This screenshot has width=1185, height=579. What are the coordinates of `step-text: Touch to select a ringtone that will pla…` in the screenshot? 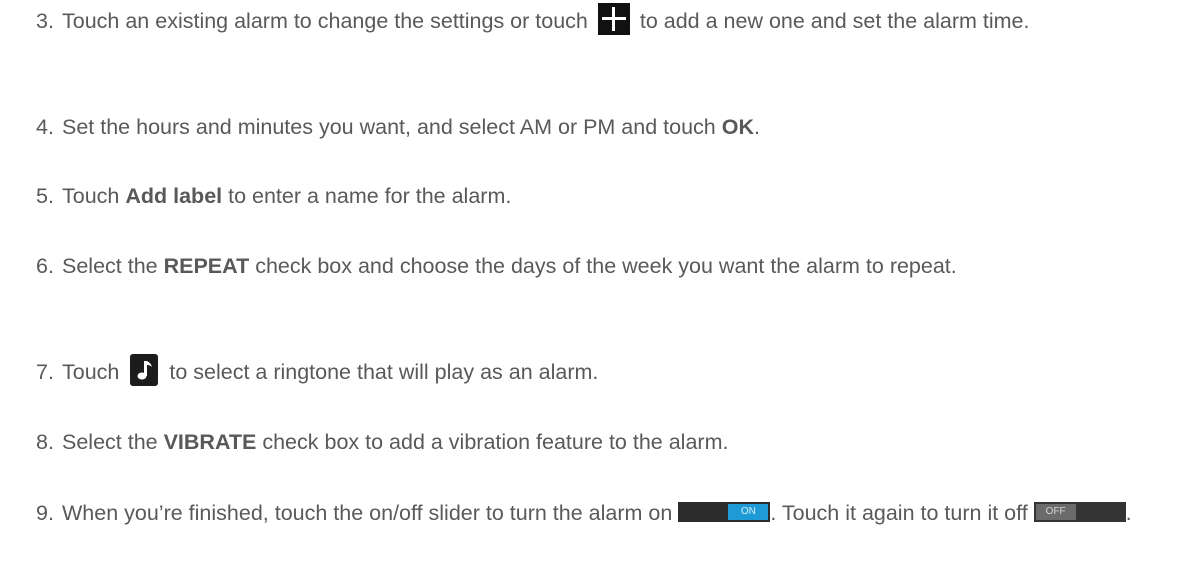 It's located at (619, 372).